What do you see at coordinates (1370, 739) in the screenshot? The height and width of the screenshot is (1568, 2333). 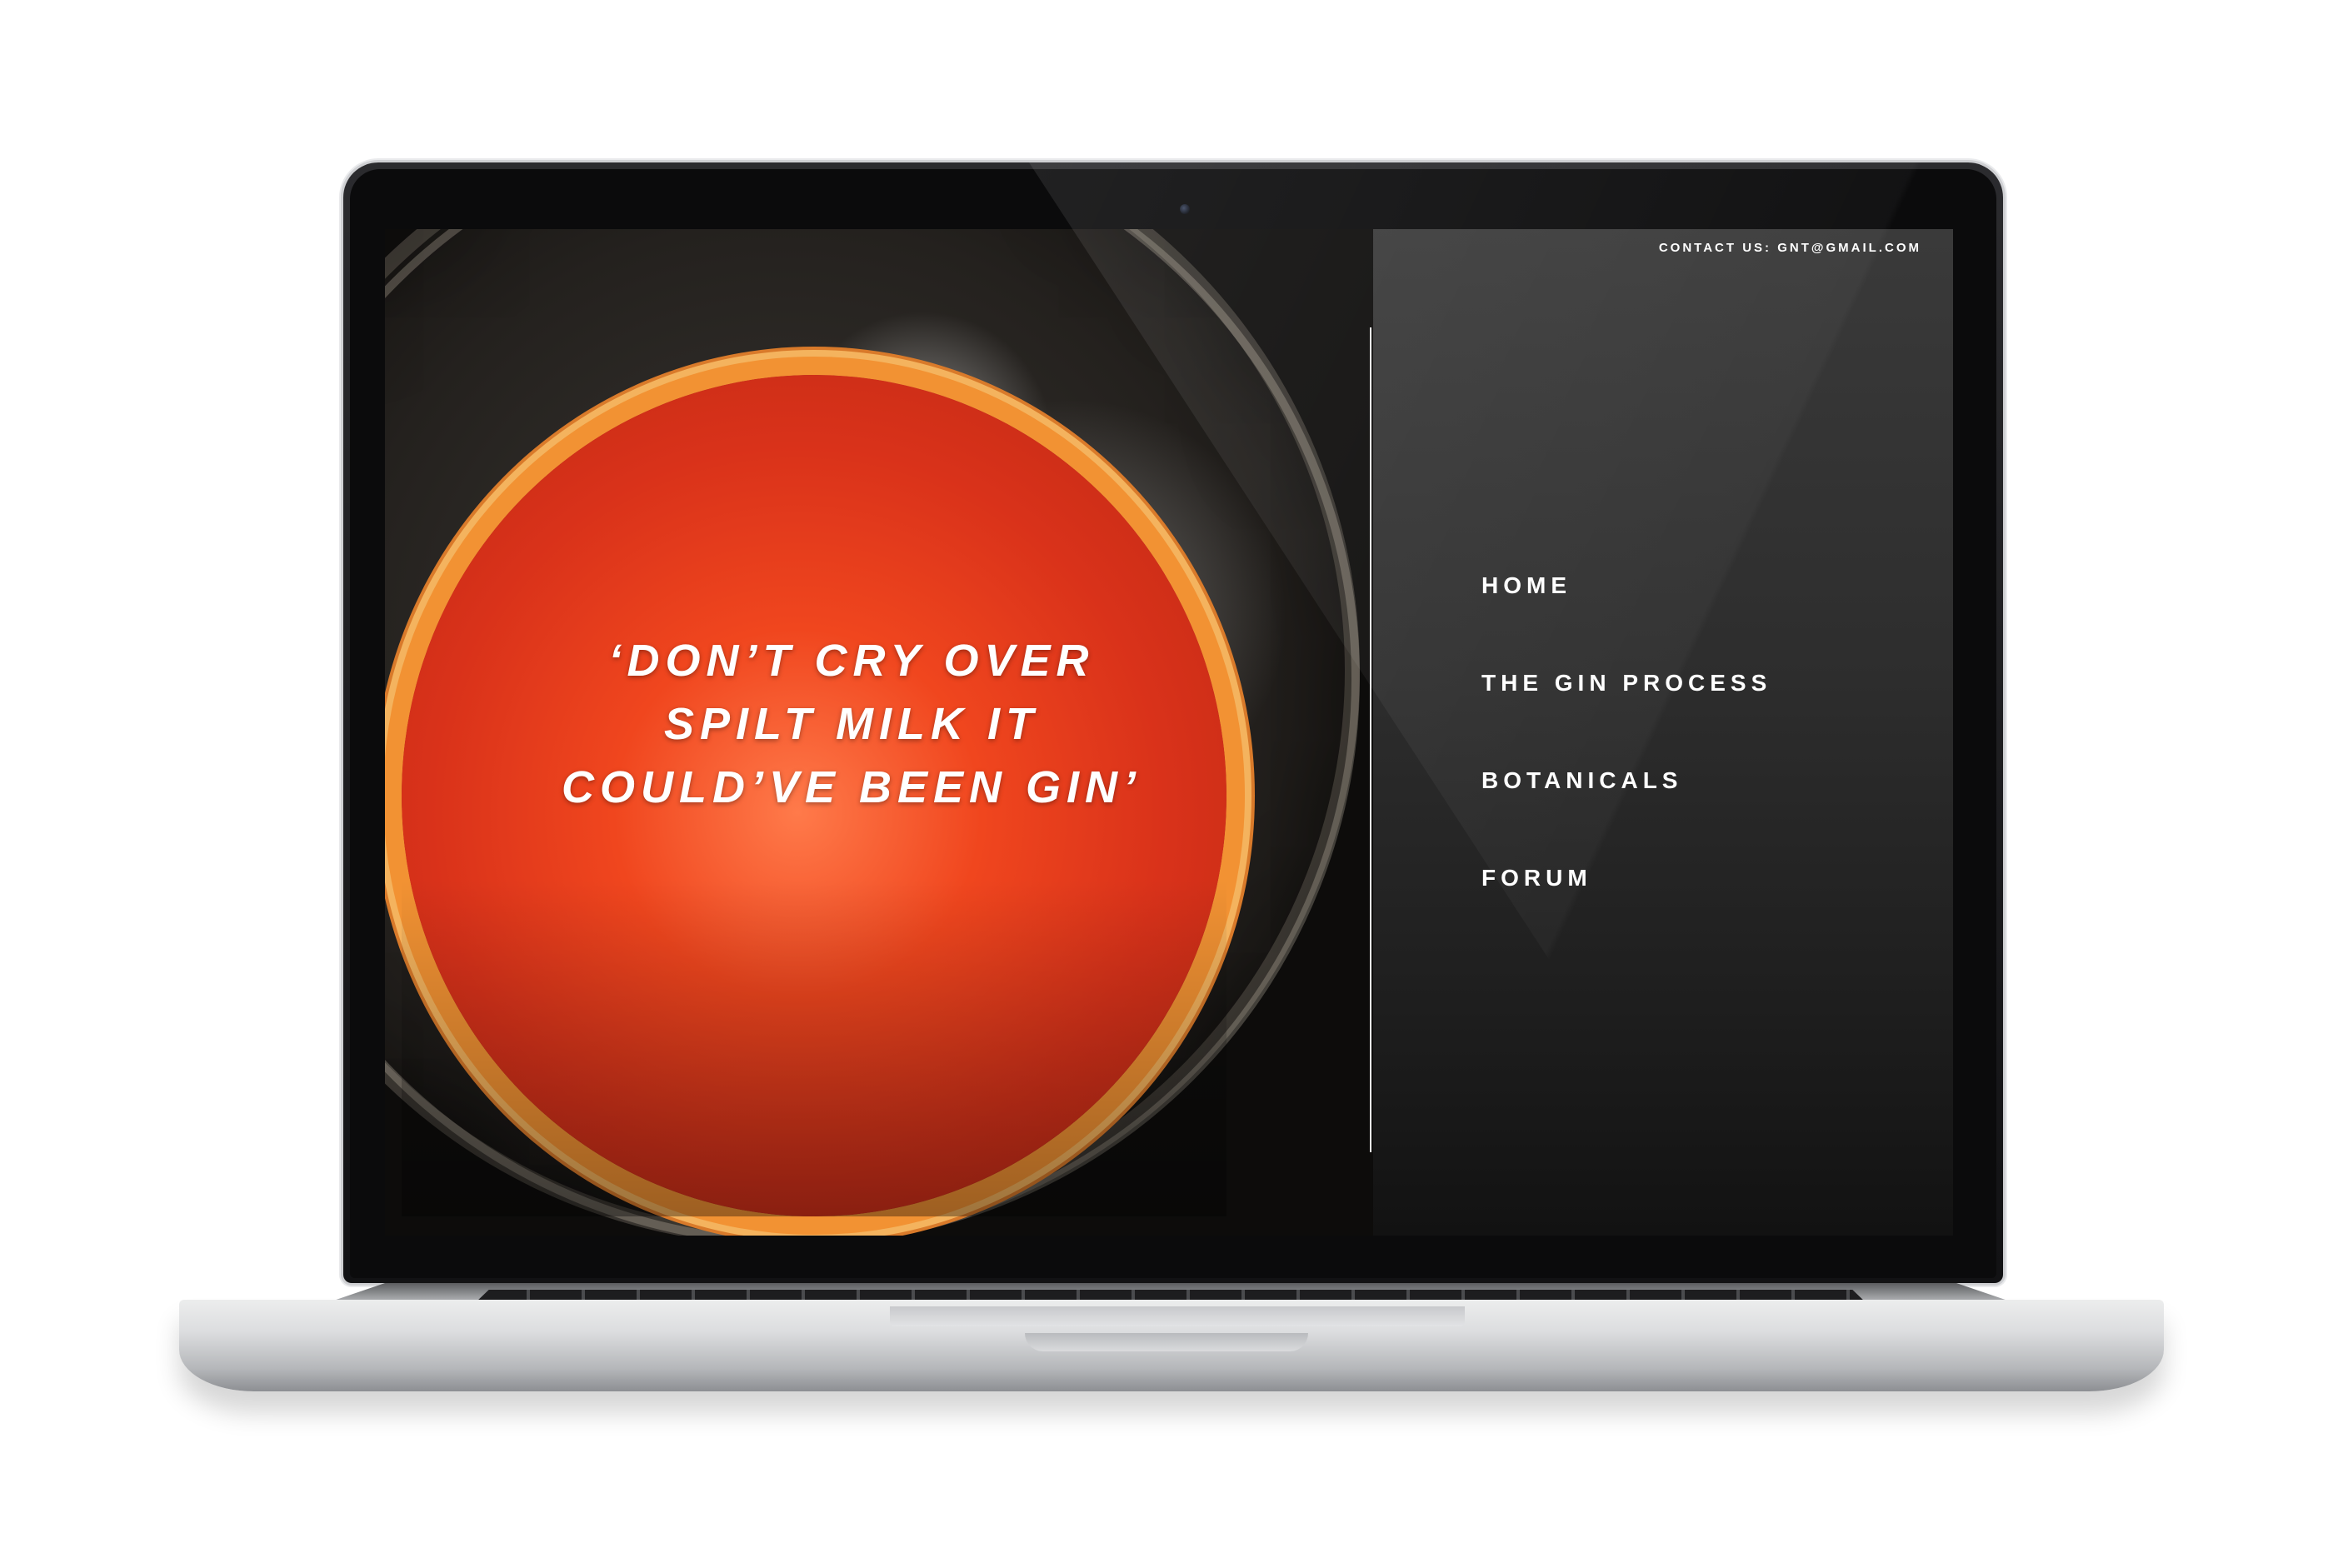 I see `vertical-divider` at bounding box center [1370, 739].